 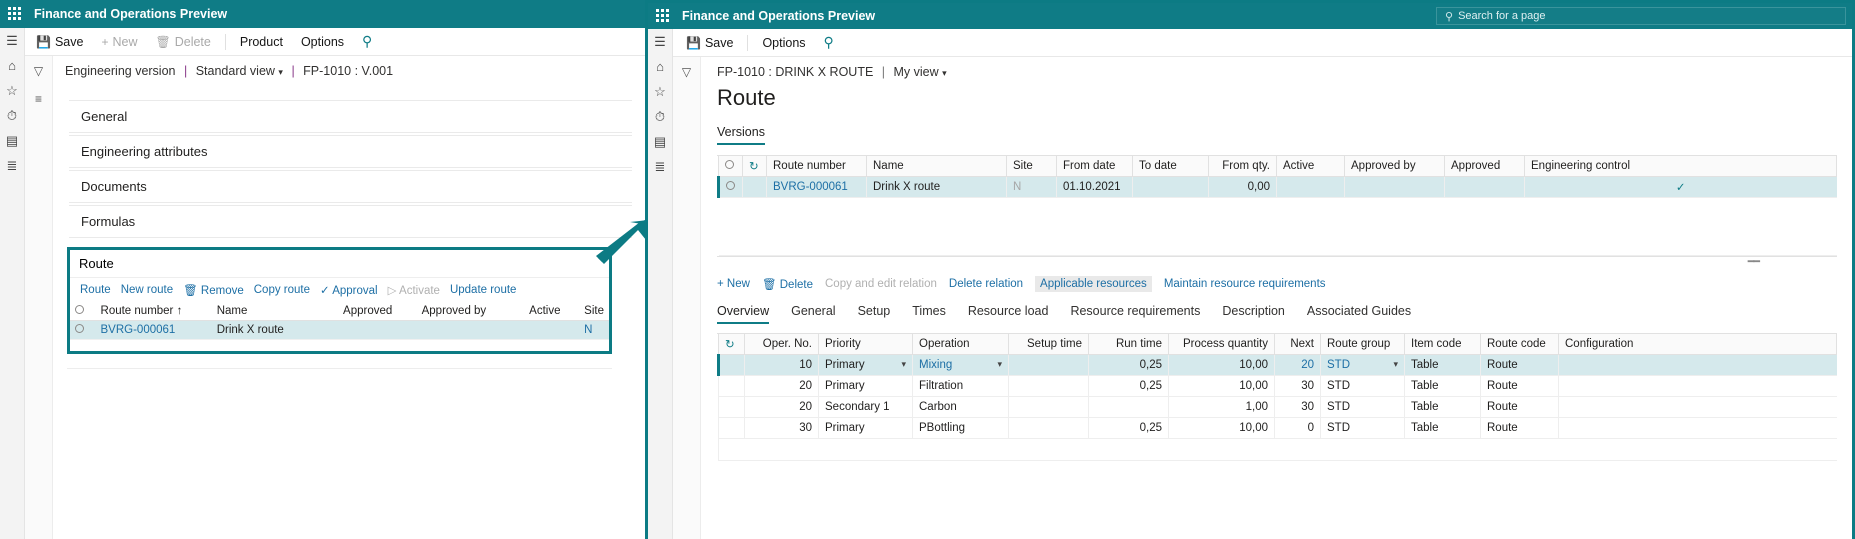 I want to click on ops-col-run-time: Run time, so click(x=1128, y=344).